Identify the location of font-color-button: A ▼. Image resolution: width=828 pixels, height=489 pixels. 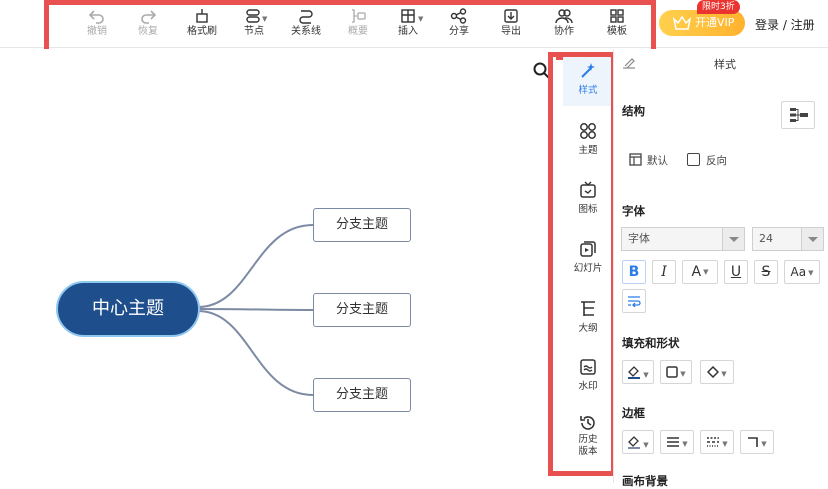
(700, 272).